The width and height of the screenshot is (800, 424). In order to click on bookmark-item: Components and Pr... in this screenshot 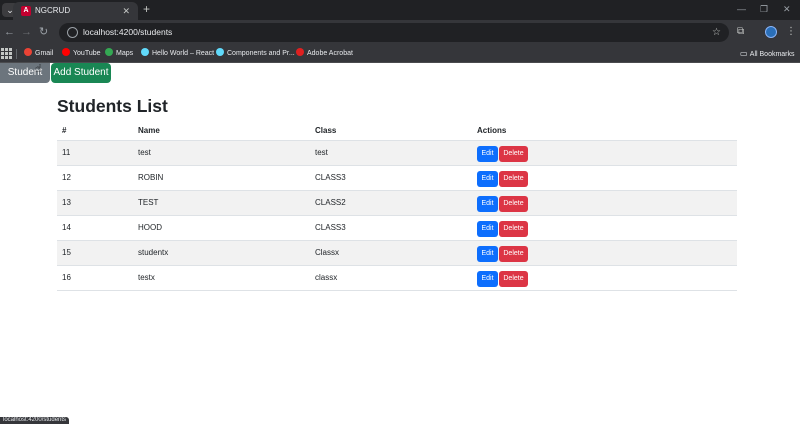, I will do `click(255, 54)`.